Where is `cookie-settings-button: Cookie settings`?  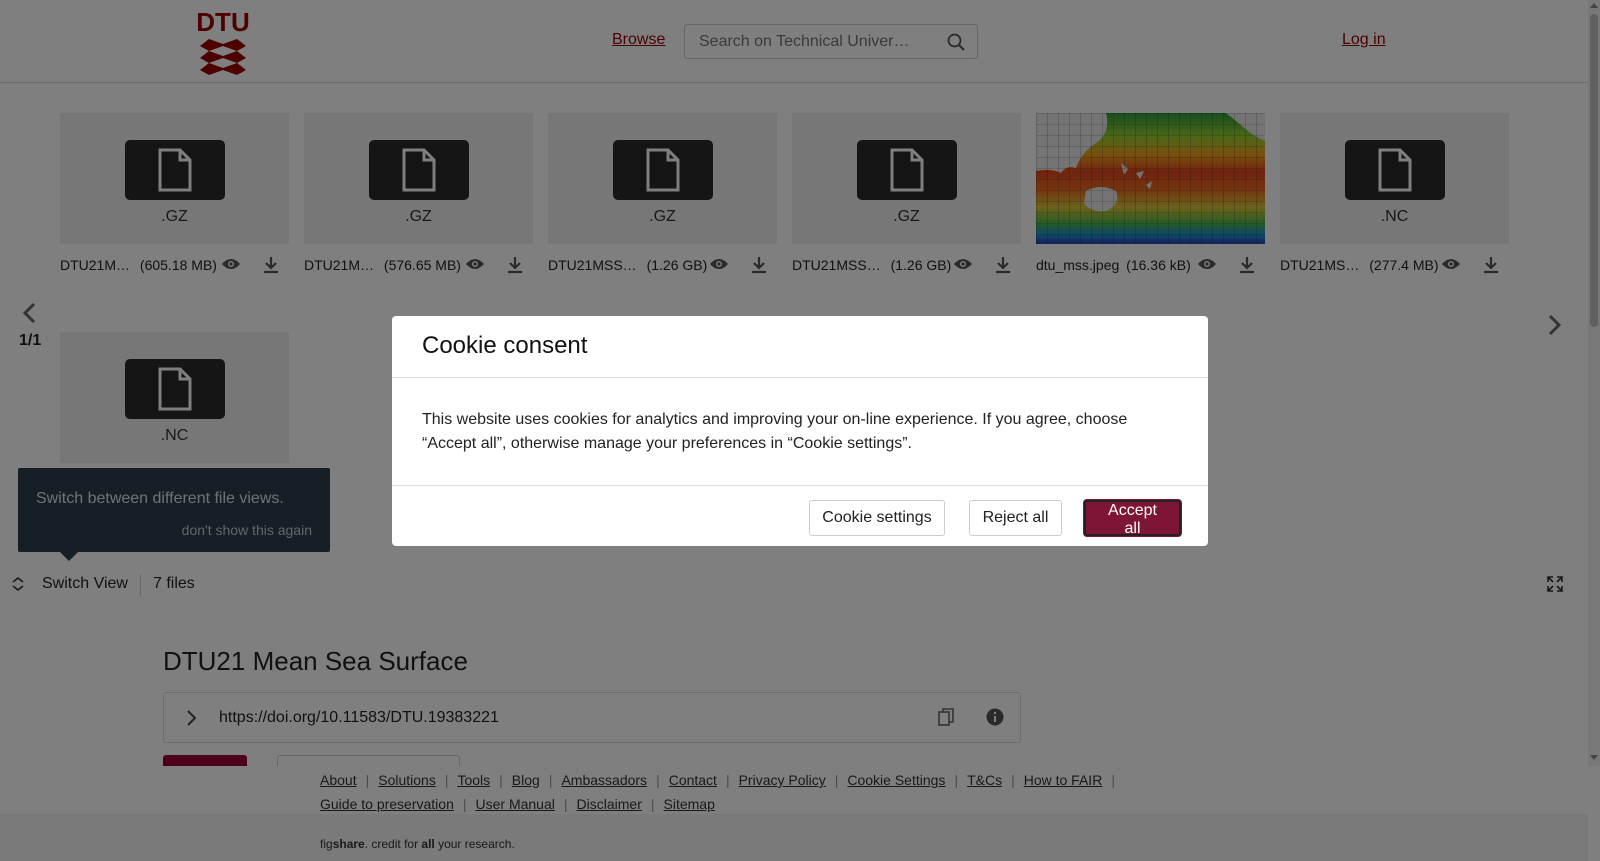
cookie-settings-button: Cookie settings is located at coordinates (877, 518).